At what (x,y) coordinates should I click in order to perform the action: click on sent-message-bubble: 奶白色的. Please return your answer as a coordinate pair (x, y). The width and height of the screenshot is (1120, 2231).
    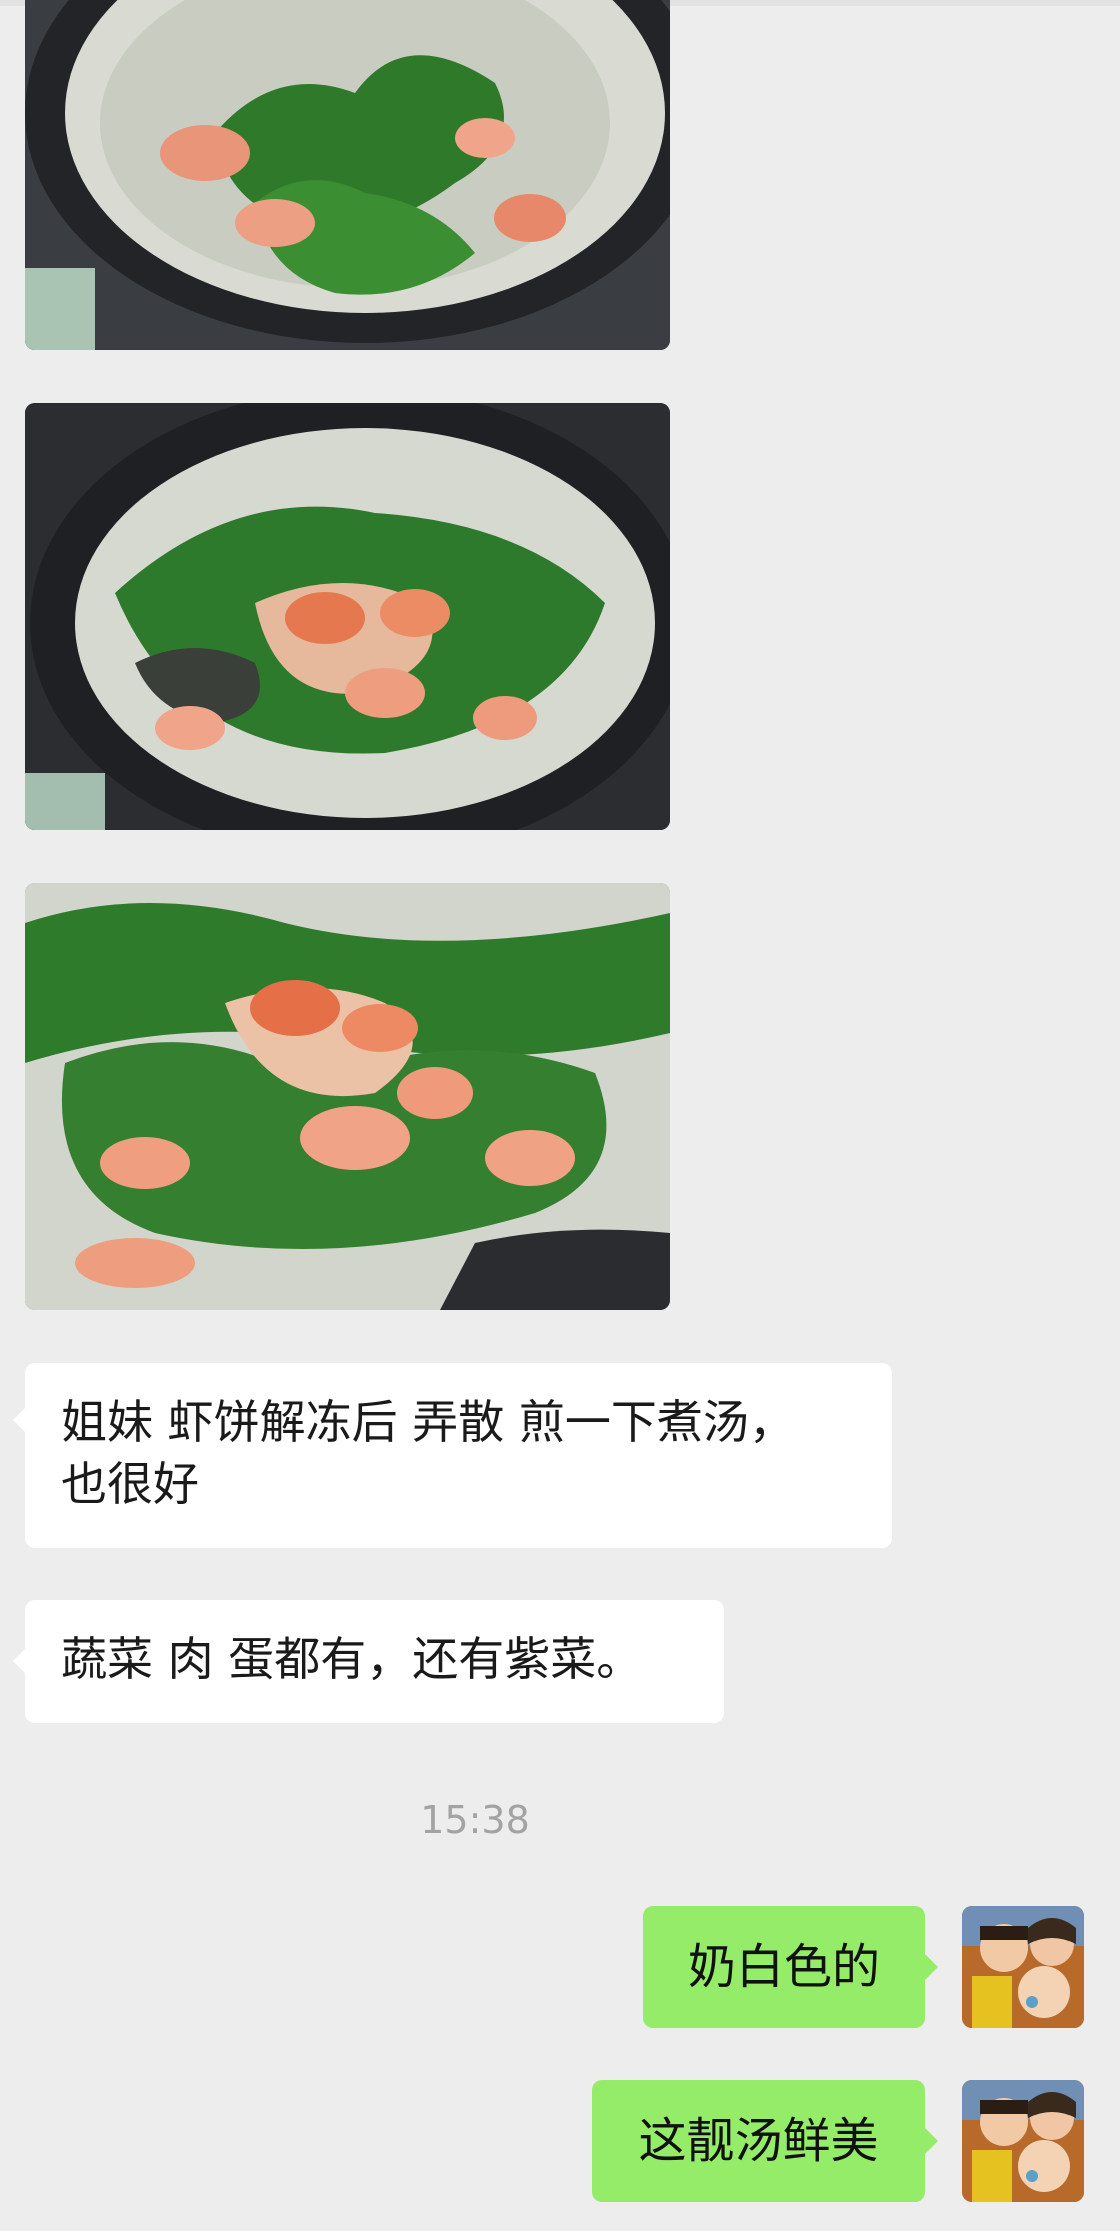
    Looking at the image, I should click on (790, 1967).